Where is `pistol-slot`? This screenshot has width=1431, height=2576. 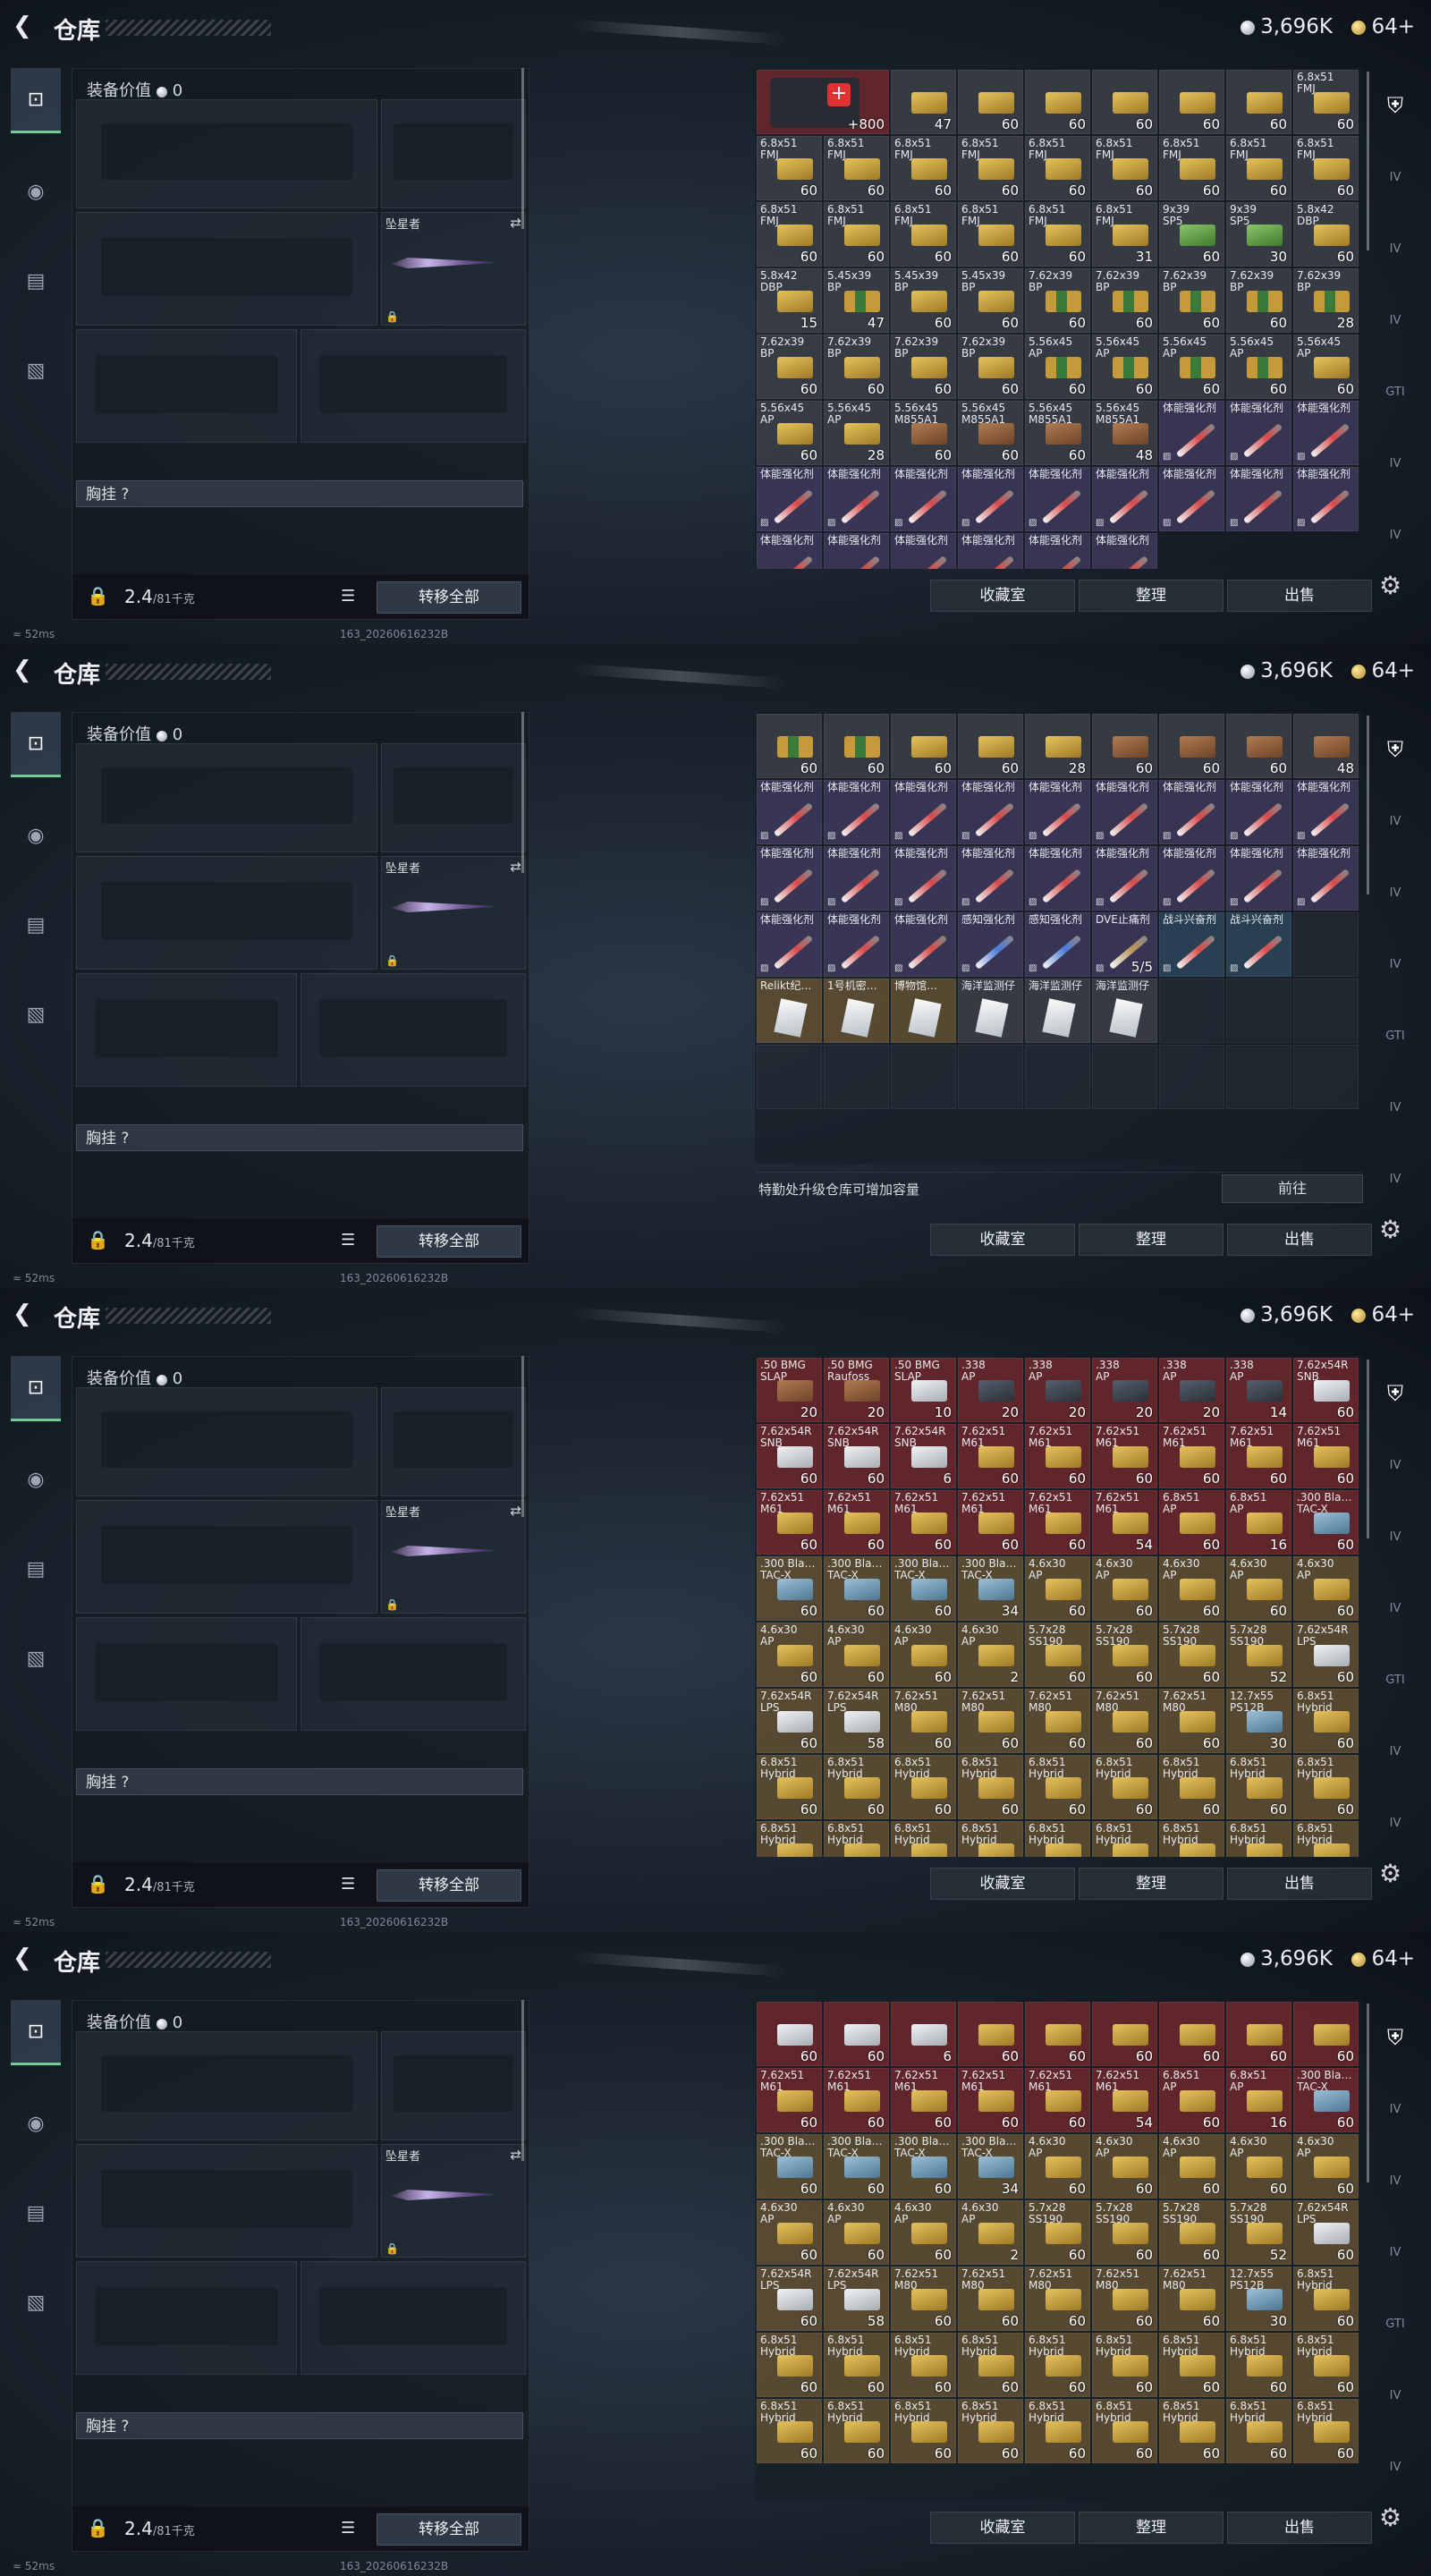
pistol-slot is located at coordinates (454, 153).